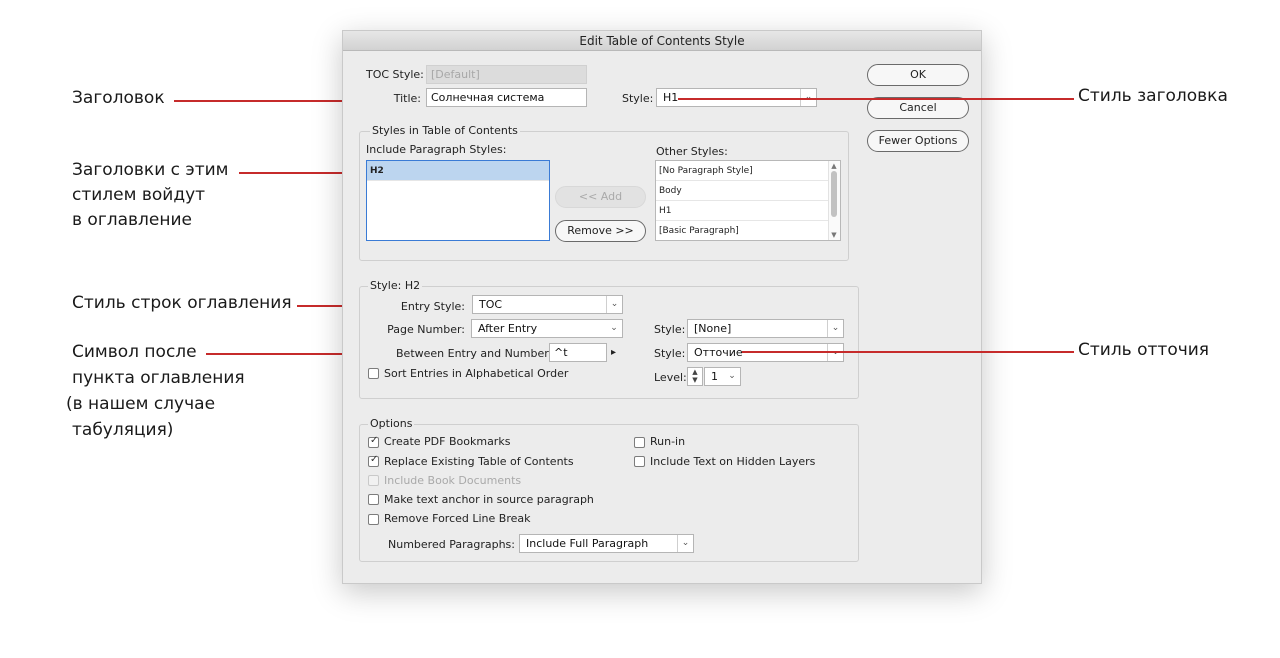 This screenshot has height=658, width=1280. I want to click on annotation-between-4: табуляция), so click(123, 430).